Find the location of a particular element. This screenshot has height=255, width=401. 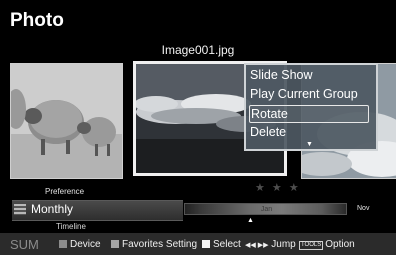

favorites-setting-hint: Favorites Setting is located at coordinates (154, 244).